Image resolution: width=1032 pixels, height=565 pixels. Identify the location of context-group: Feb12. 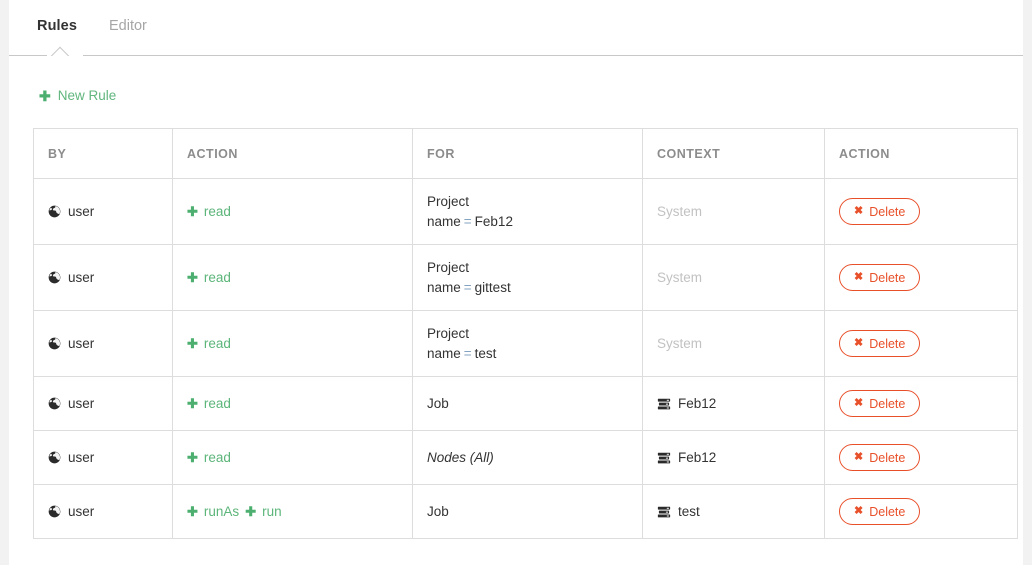
(740, 403).